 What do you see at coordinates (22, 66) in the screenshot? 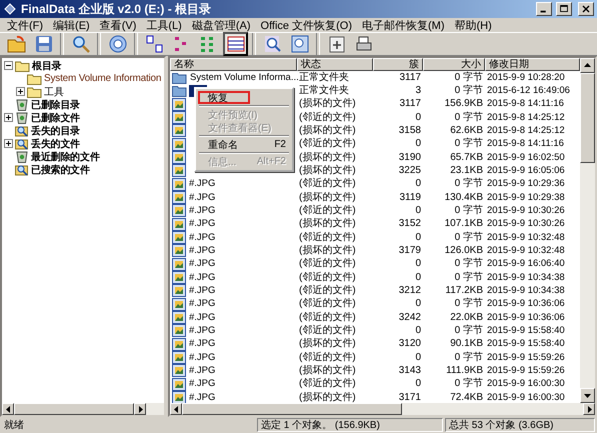
I see `folder-icon` at bounding box center [22, 66].